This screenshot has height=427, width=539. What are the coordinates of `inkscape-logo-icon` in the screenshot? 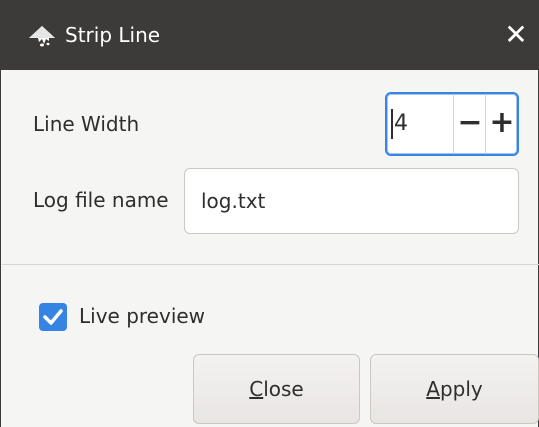 It's located at (42, 37).